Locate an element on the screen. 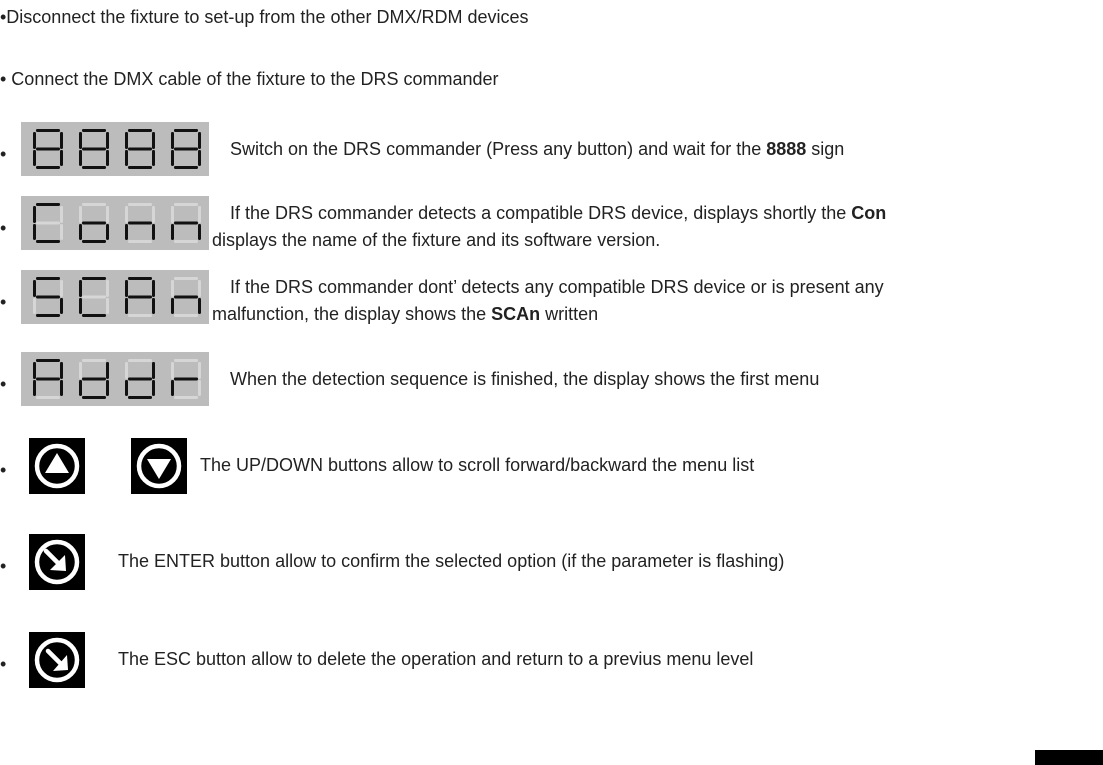 The image size is (1103, 765). display-digit-S is located at coordinates (48, 297).